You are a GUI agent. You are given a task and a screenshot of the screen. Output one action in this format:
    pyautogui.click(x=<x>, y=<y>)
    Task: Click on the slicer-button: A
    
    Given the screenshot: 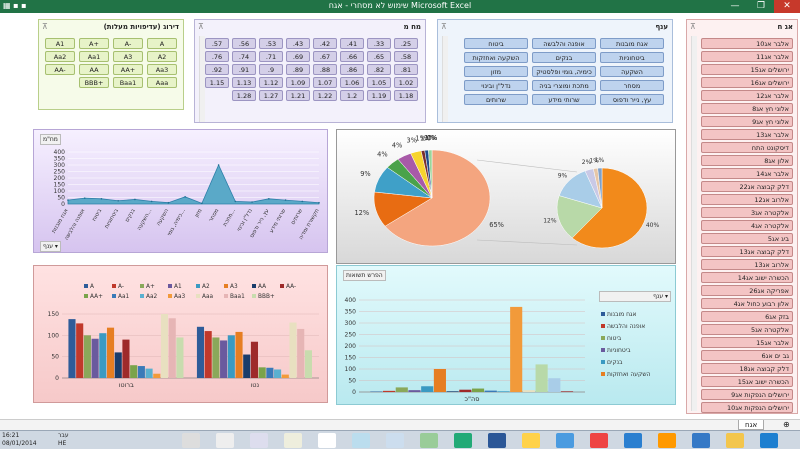 What is the action you would take?
    pyautogui.click(x=162, y=43)
    